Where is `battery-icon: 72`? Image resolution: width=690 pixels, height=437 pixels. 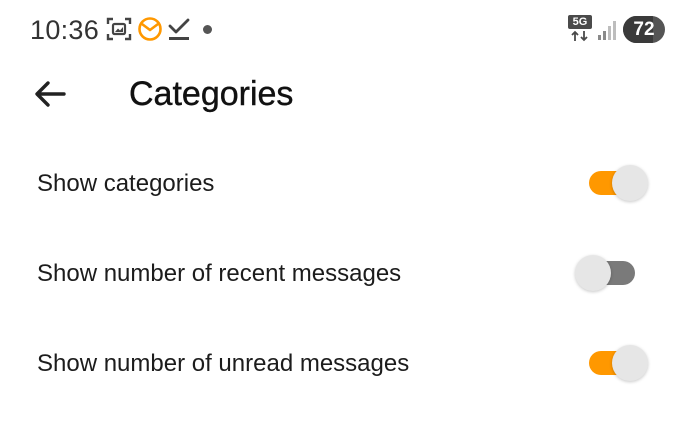
battery-icon: 72 is located at coordinates (644, 29).